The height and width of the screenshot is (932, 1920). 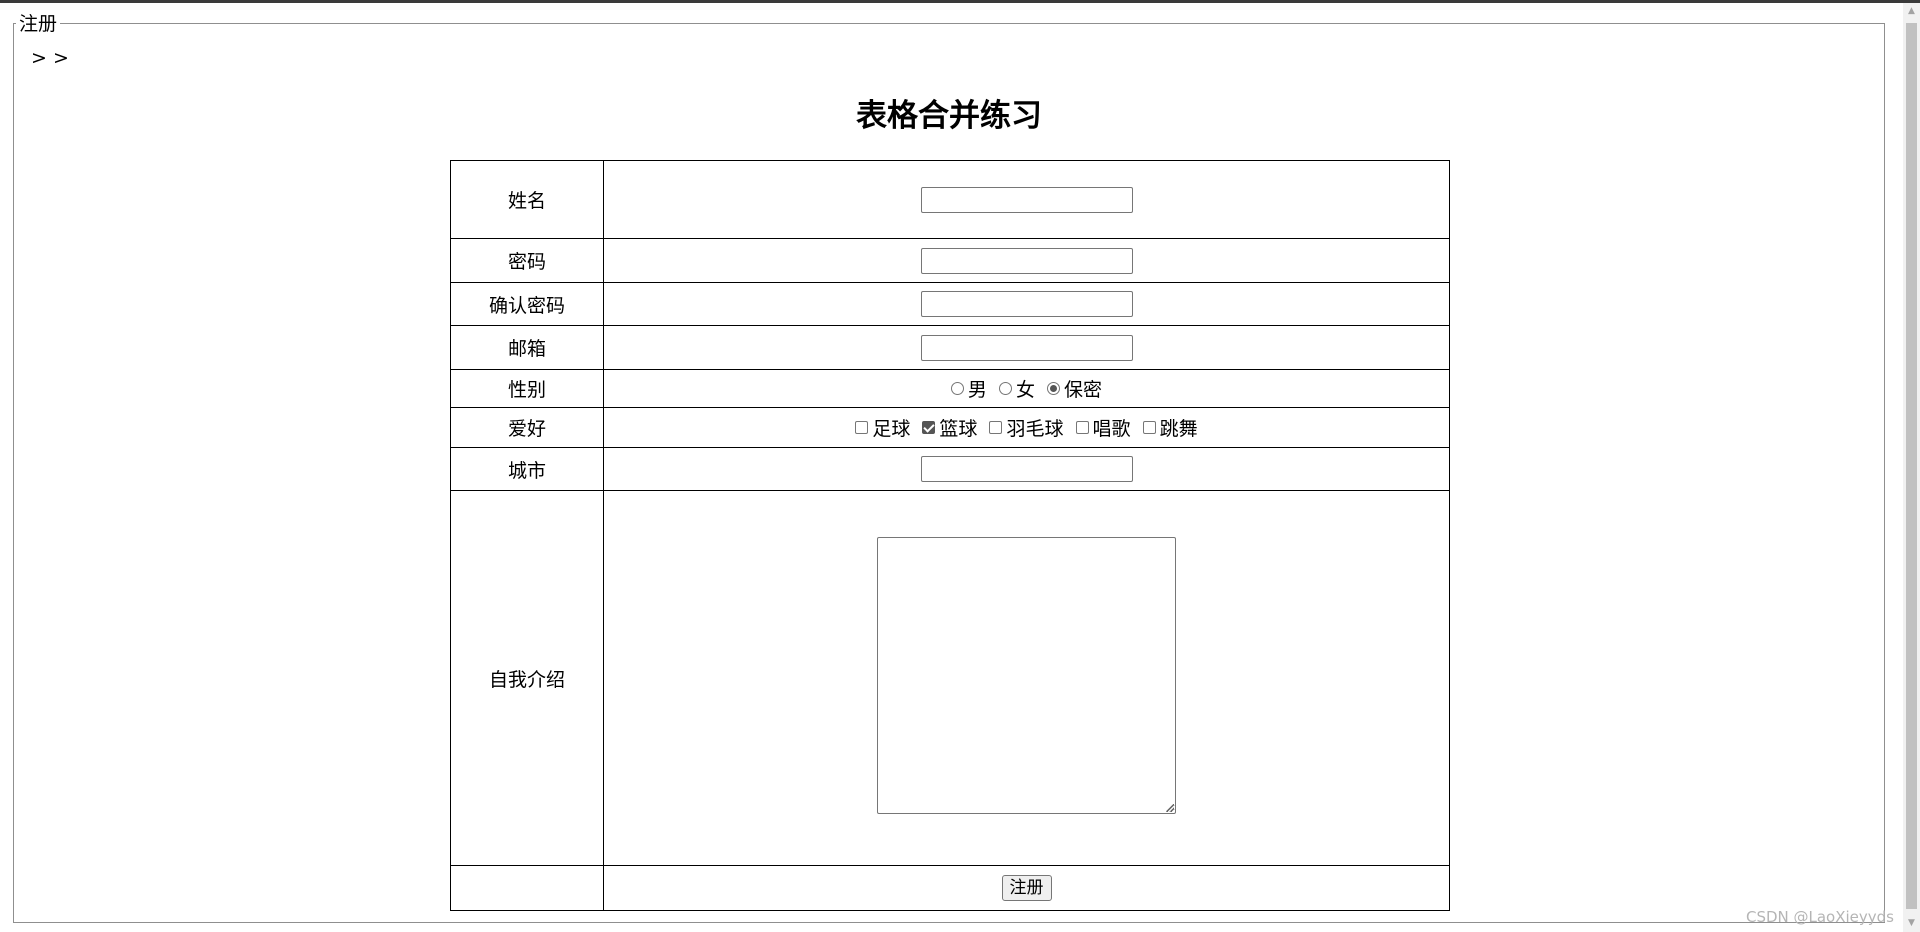 What do you see at coordinates (958, 429) in the screenshot?
I see `hobby-basketball-text: 篮球` at bounding box center [958, 429].